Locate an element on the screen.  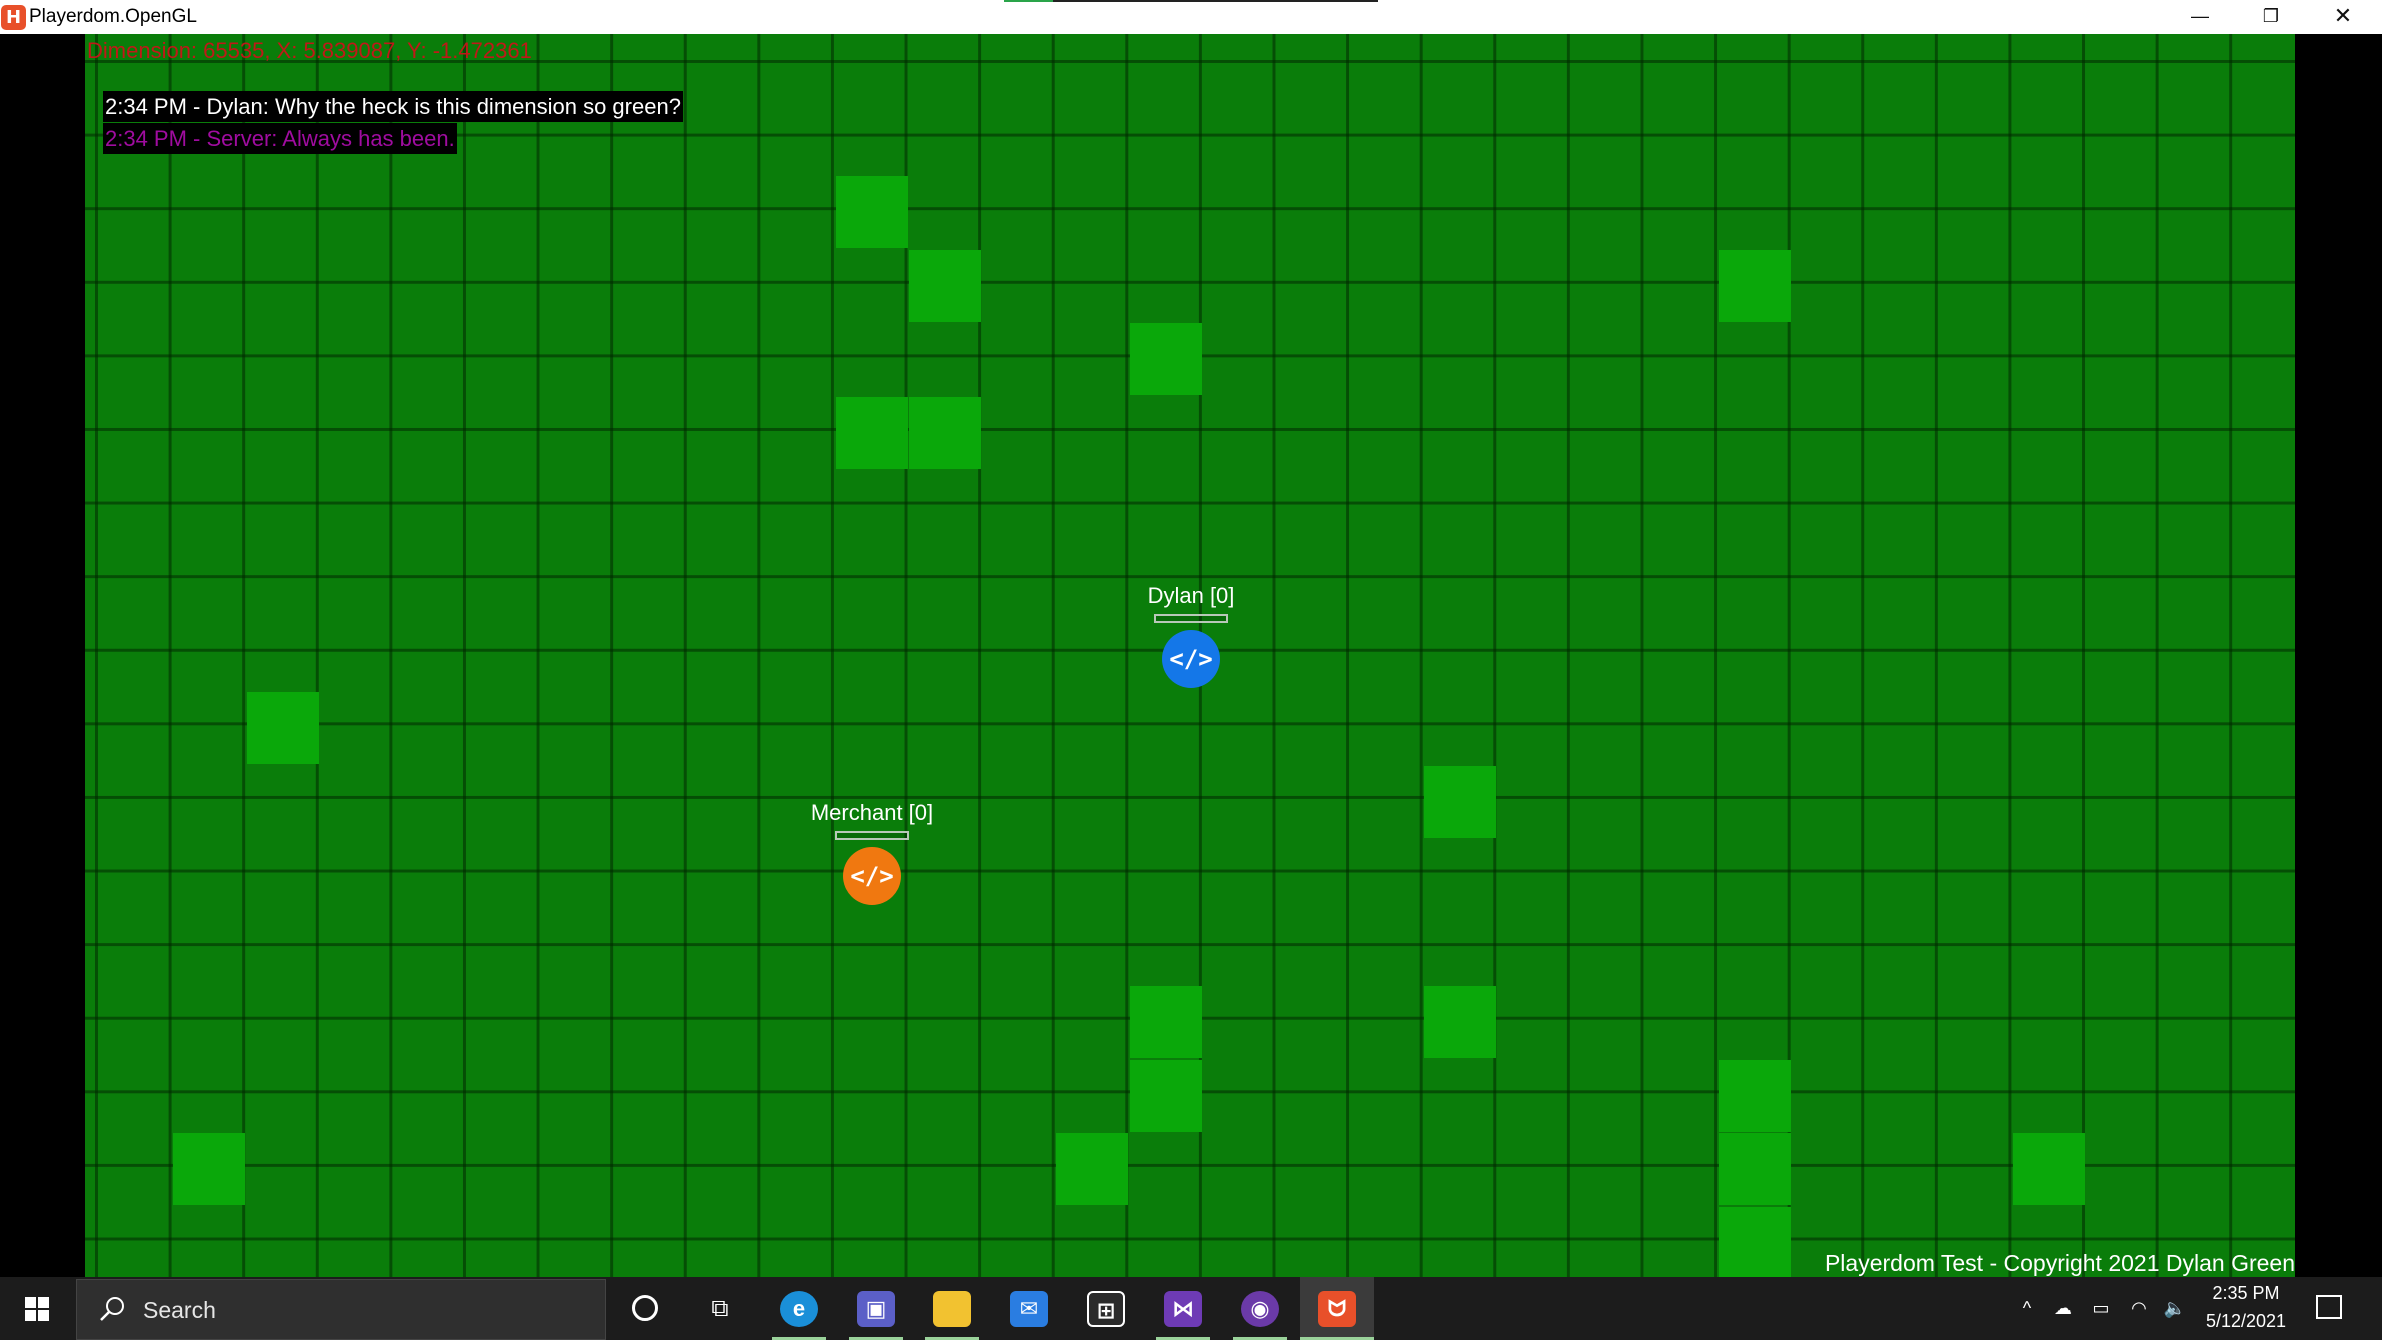
visual-studio-icon: ⋈ is located at coordinates (1183, 1308).